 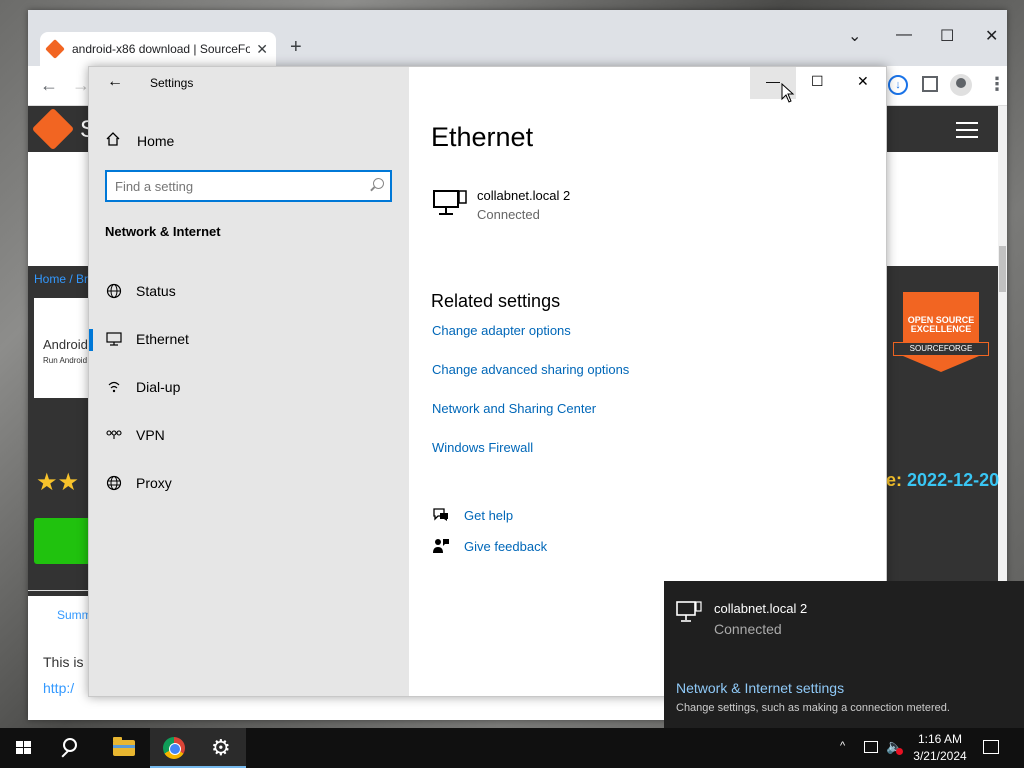 I want to click on sidebar-item-home: Home, so click(x=139, y=141).